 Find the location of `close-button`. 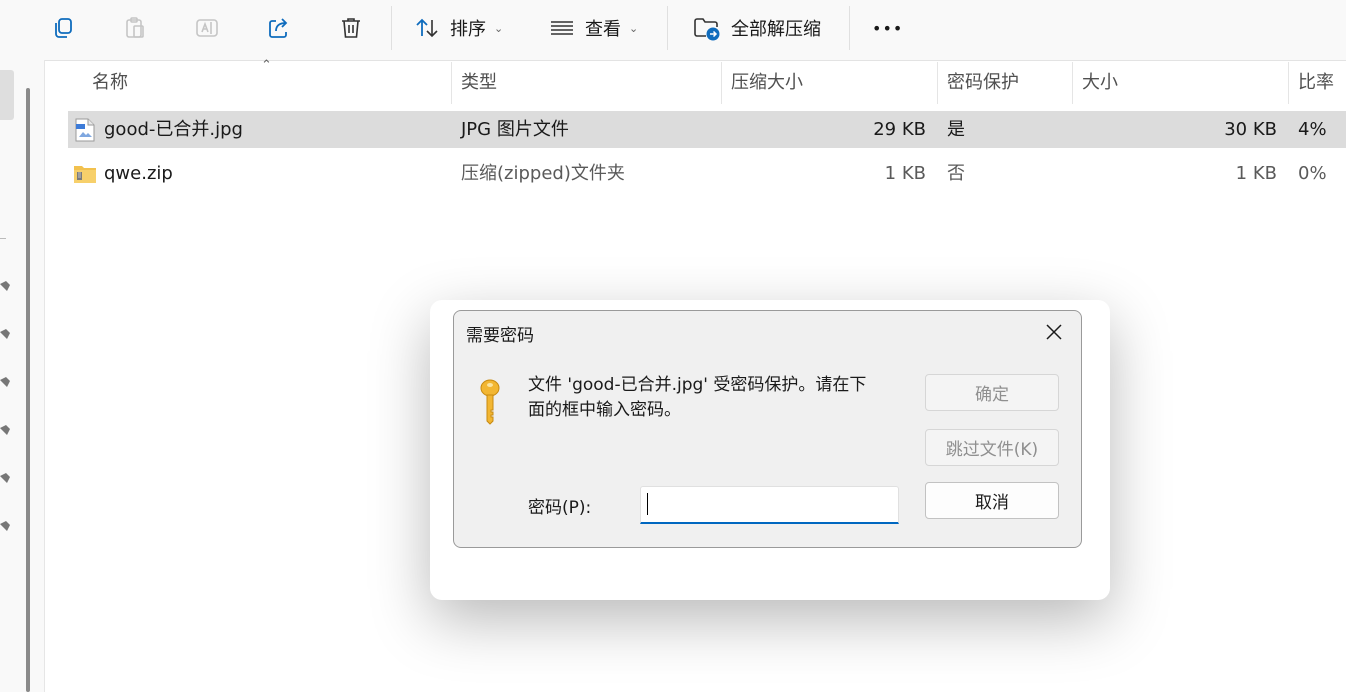

close-button is located at coordinates (1054, 332).